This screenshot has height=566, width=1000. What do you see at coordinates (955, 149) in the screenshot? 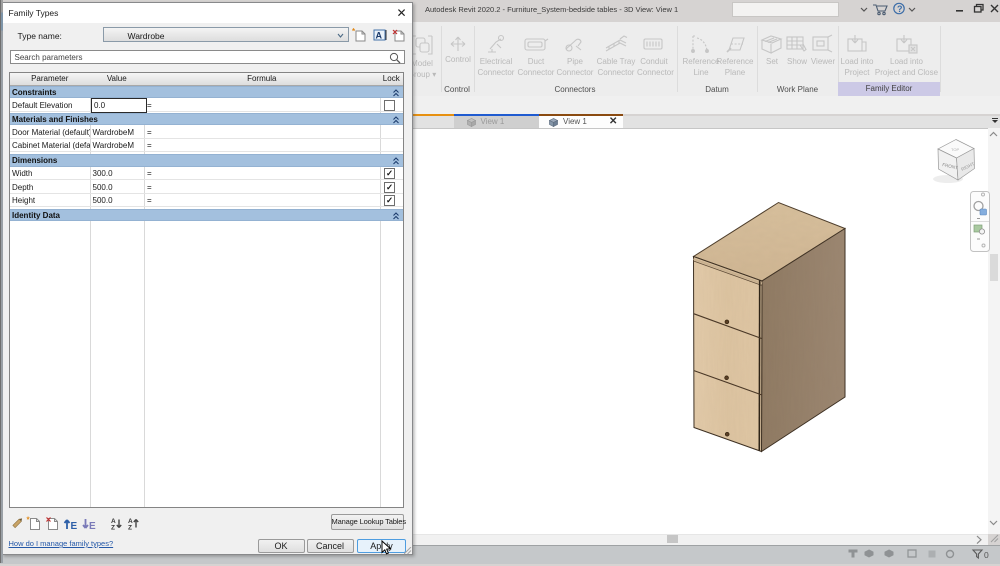
I see `svg-text: TOP` at bounding box center [955, 149].